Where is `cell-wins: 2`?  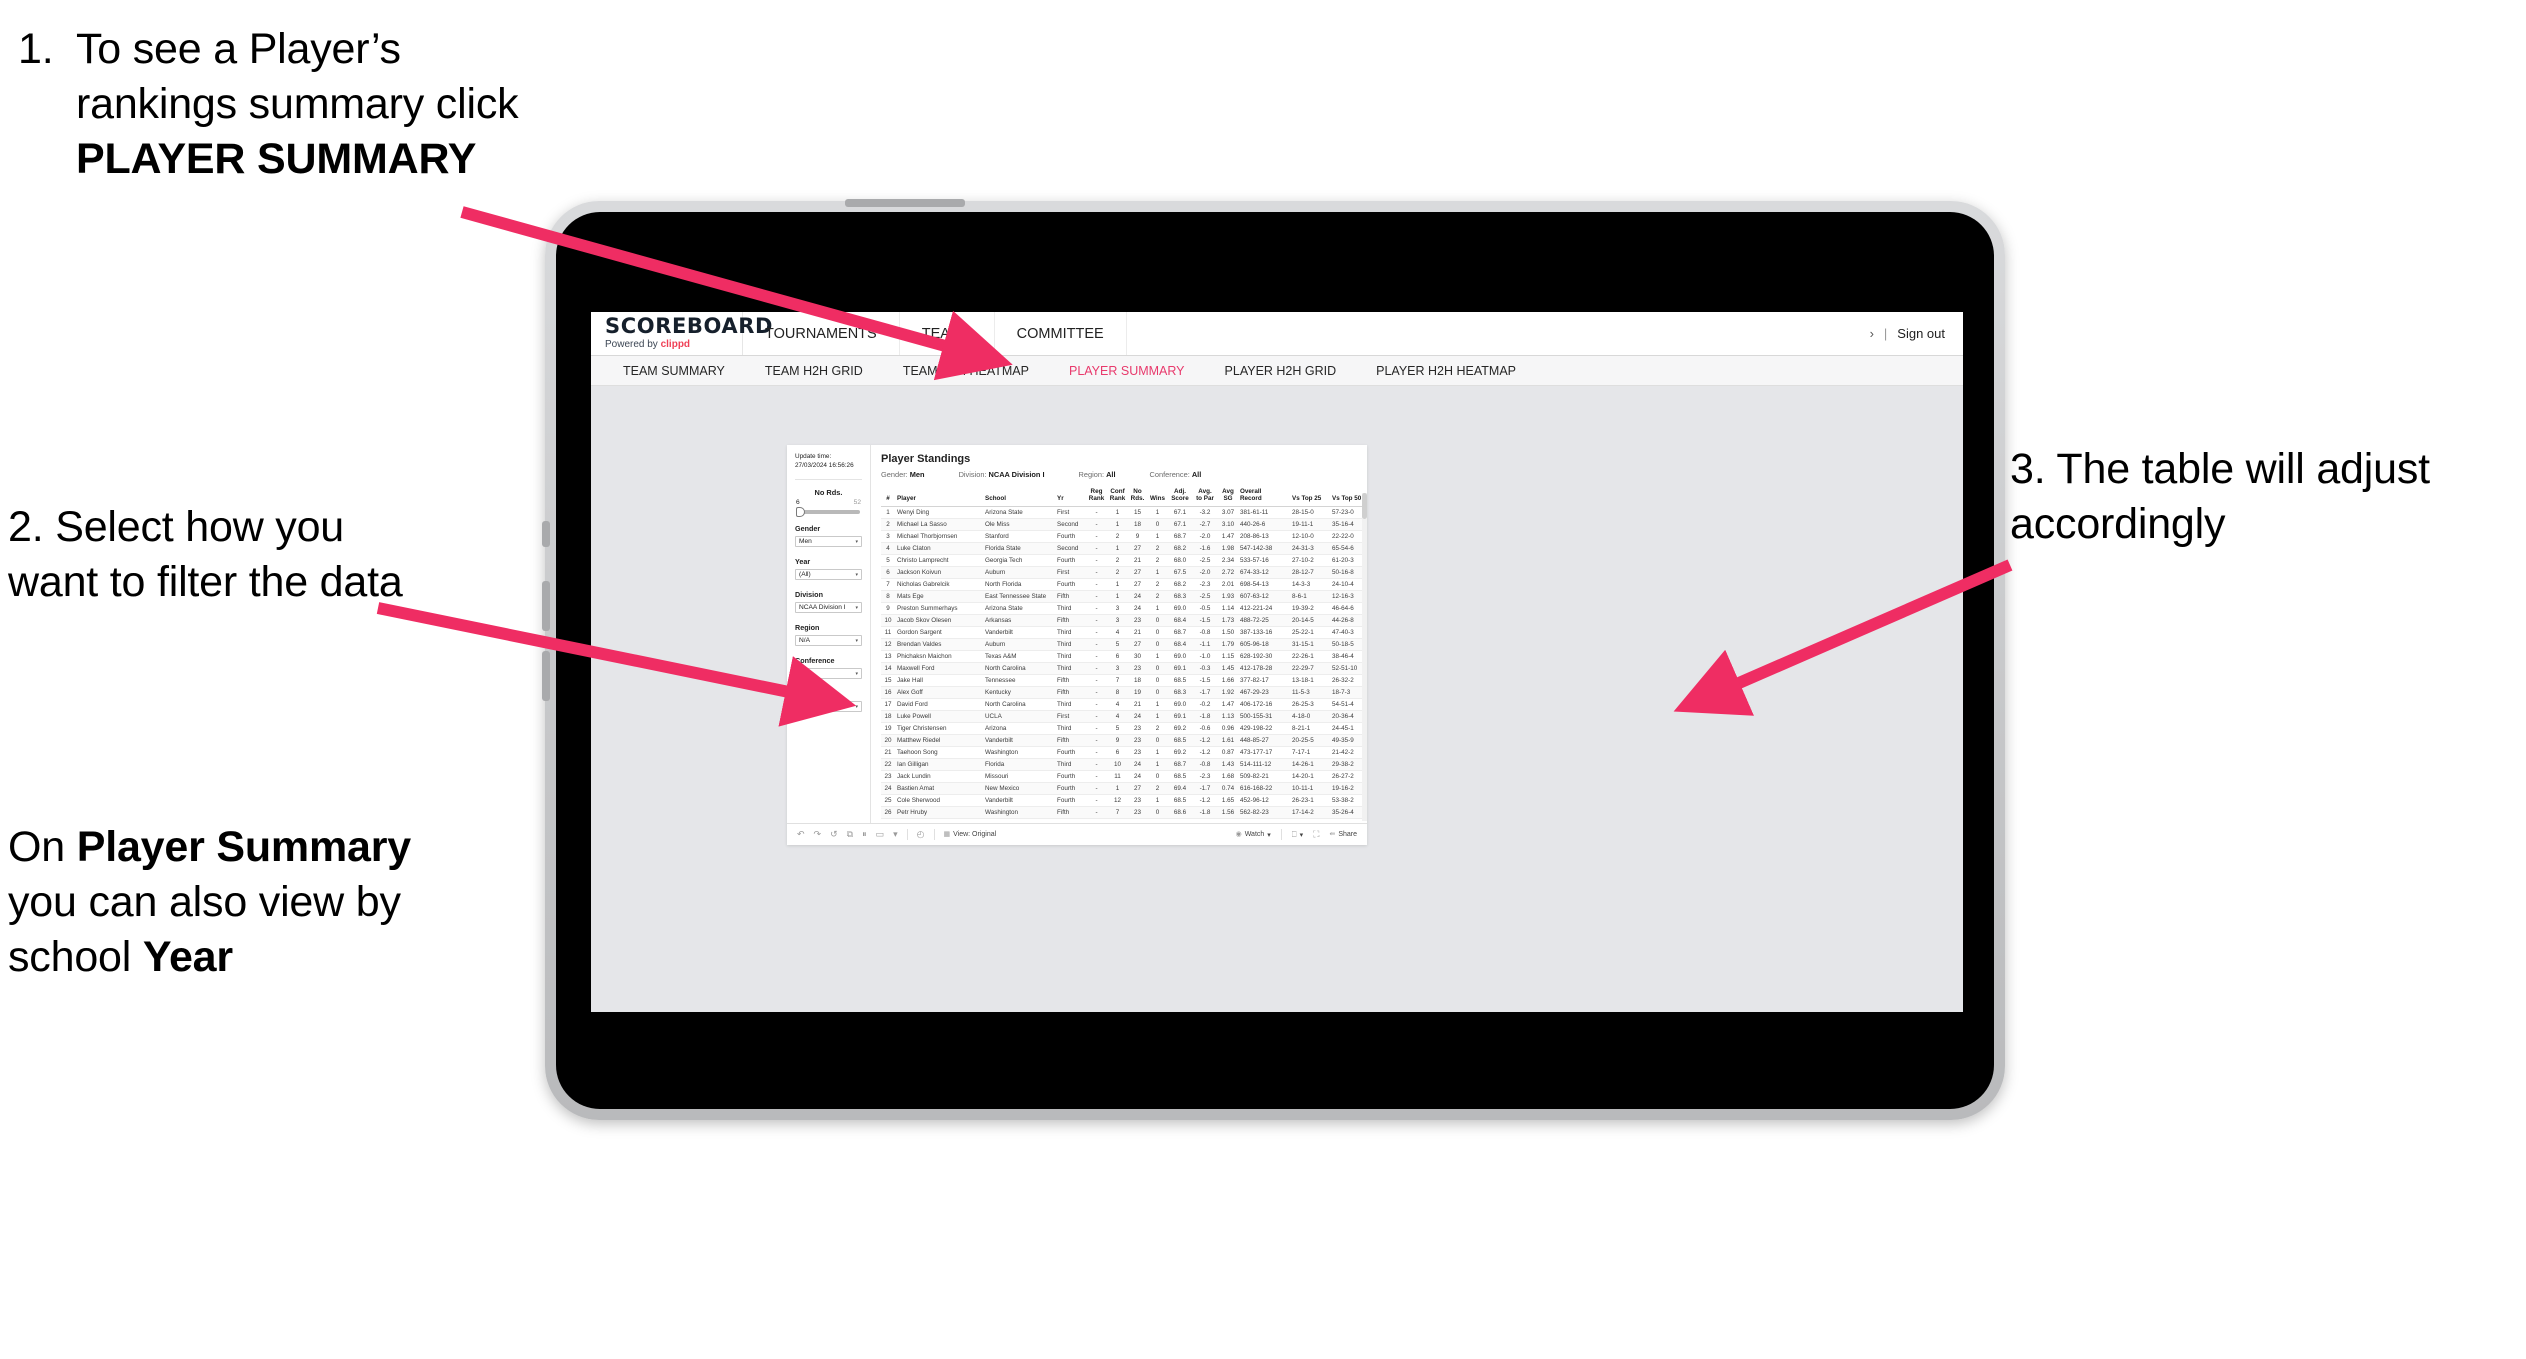
cell-wins: 2 is located at coordinates (1157, 597).